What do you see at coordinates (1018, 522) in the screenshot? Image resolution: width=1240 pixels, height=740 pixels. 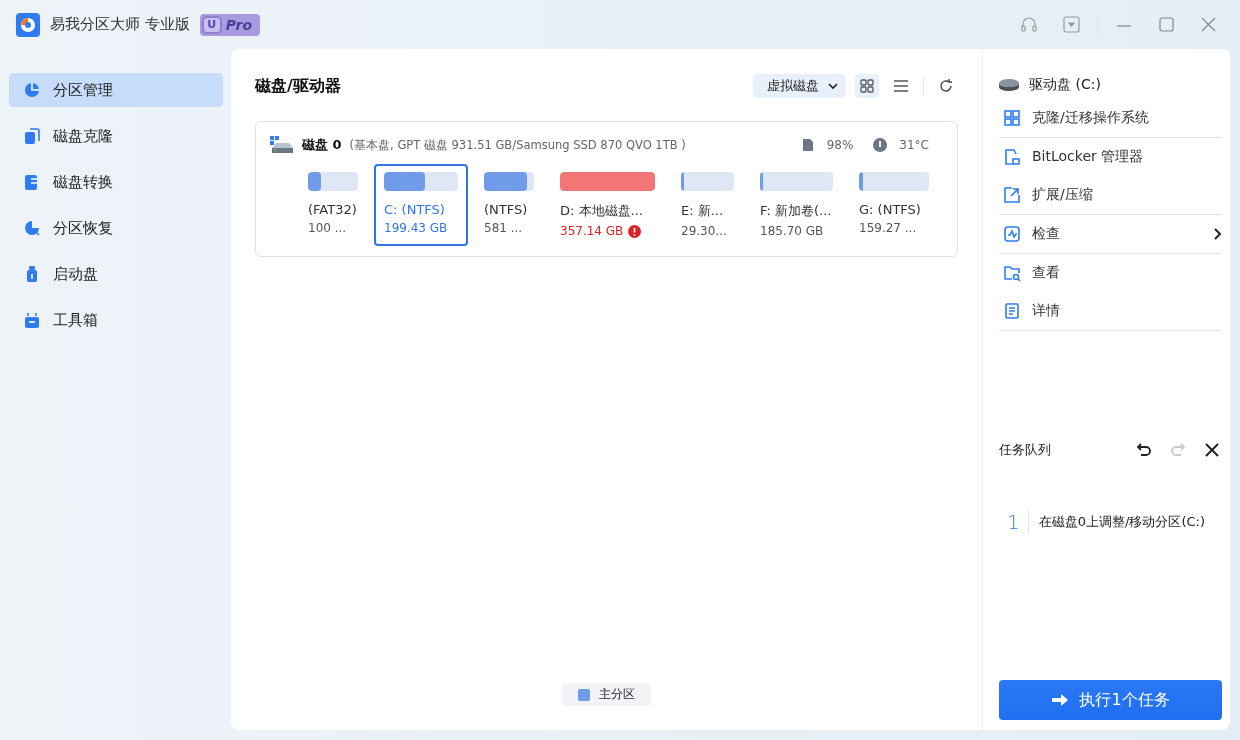 I see `task-number: 1` at bounding box center [1018, 522].